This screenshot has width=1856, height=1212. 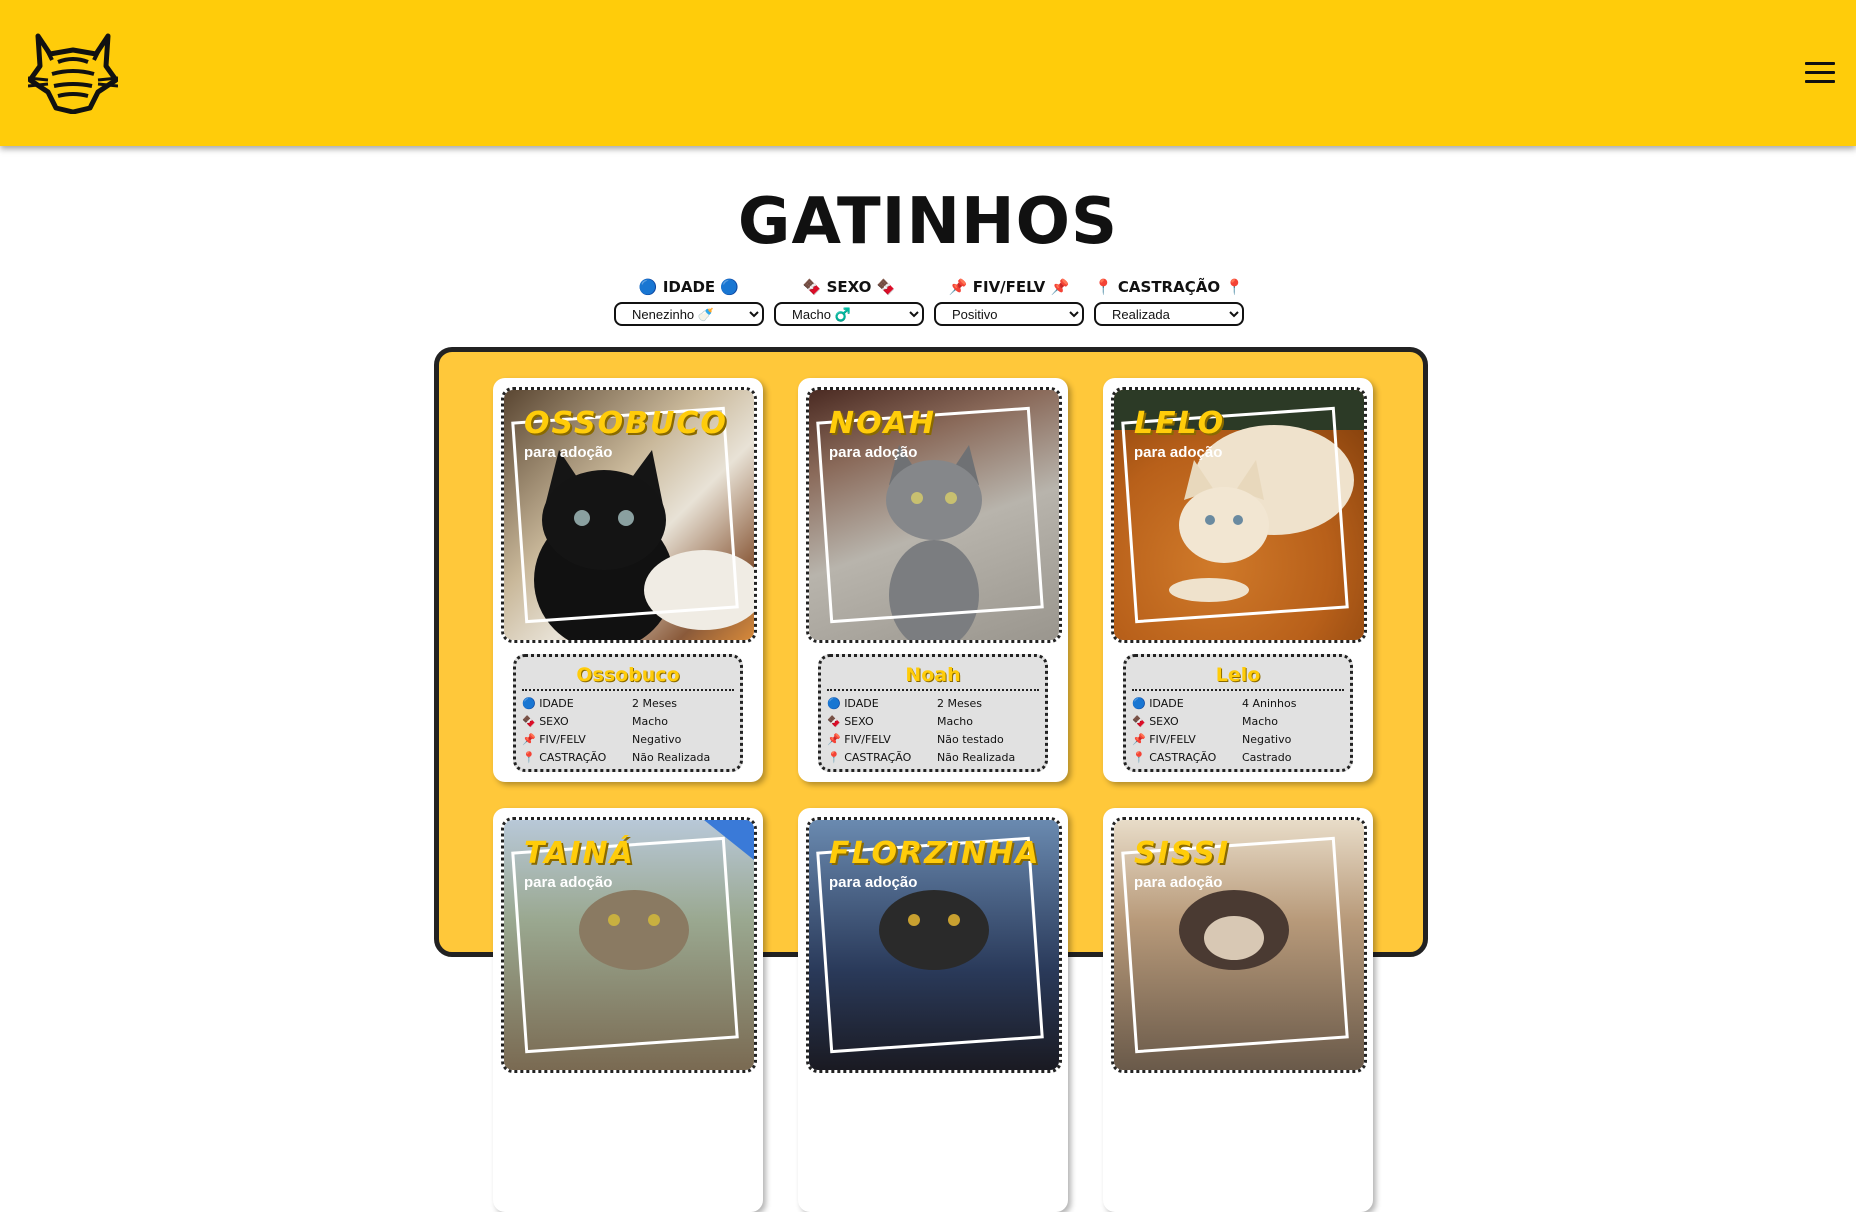 What do you see at coordinates (628, 676) in the screenshot?
I see `cat-name: Ossobuco` at bounding box center [628, 676].